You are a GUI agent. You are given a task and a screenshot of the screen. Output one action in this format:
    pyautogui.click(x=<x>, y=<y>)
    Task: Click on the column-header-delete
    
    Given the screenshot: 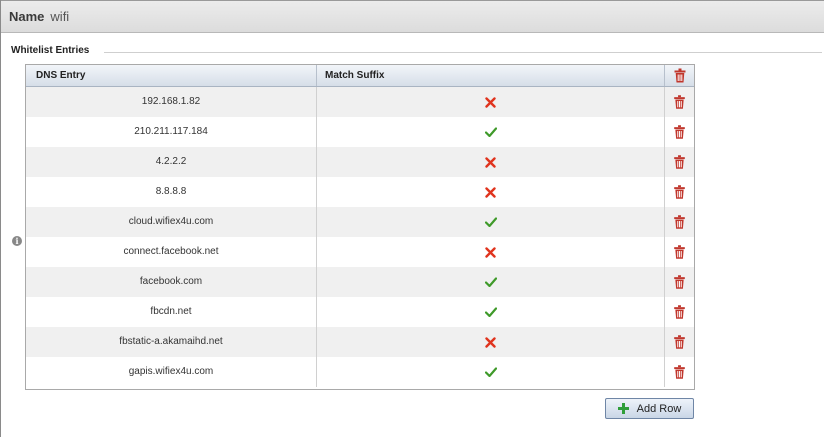 What is the action you would take?
    pyautogui.click(x=679, y=75)
    